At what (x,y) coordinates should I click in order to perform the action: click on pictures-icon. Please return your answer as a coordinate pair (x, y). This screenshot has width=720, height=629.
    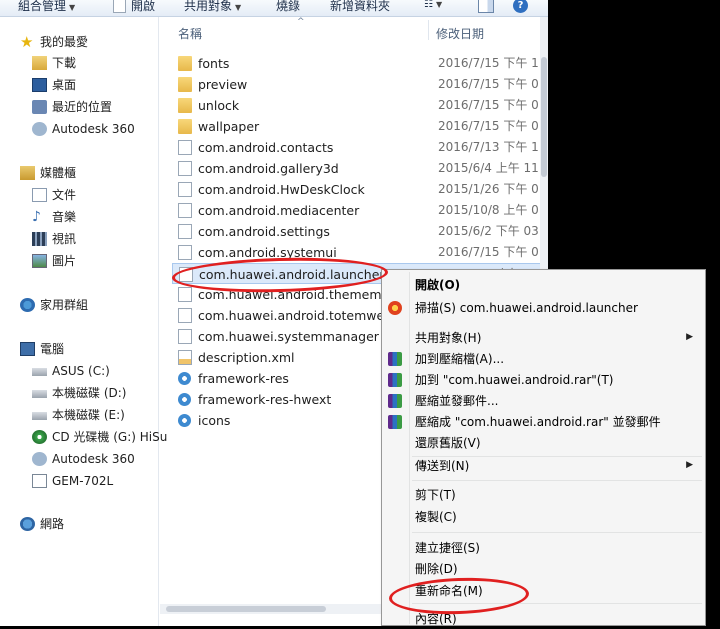
    Looking at the image, I should click on (39, 261).